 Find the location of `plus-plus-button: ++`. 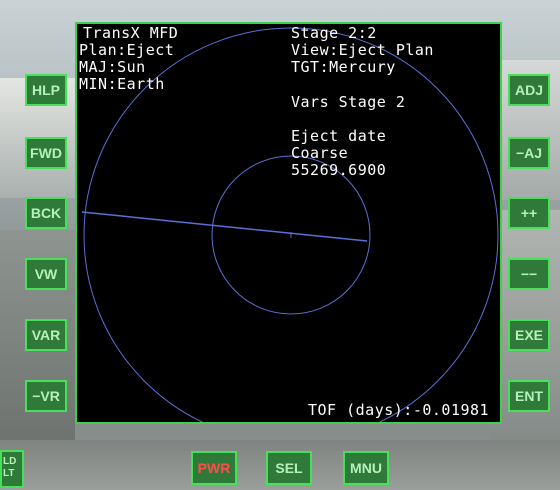

plus-plus-button: ++ is located at coordinates (529, 213).